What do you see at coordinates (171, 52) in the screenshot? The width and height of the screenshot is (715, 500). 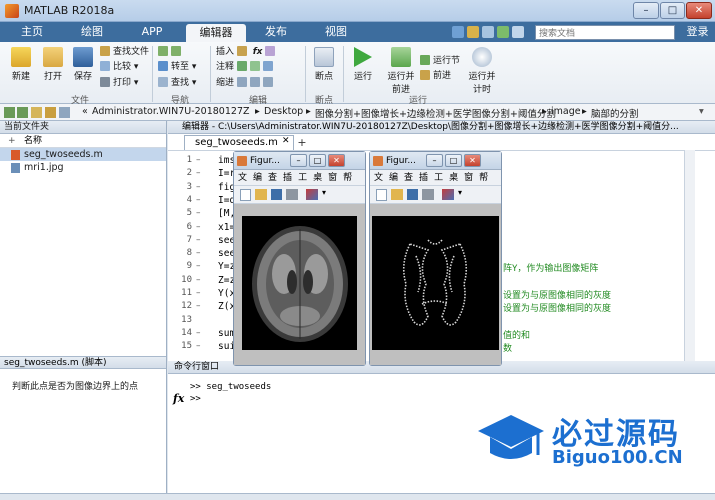 I see `nav-back-button` at bounding box center [171, 52].